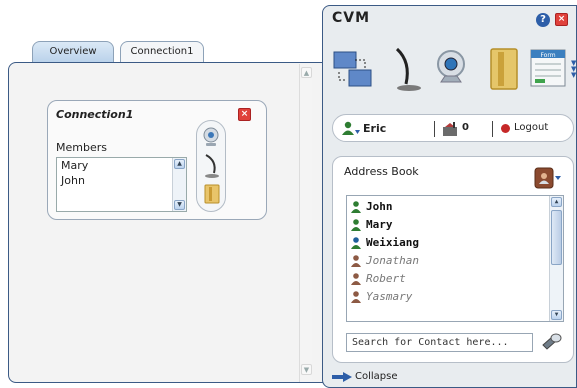 The height and width of the screenshot is (388, 577). I want to click on search-icon, so click(551, 342).